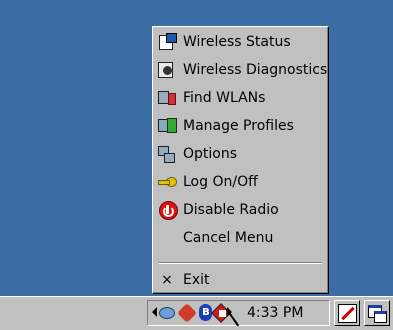 The width and height of the screenshot is (393, 330). What do you see at coordinates (255, 70) in the screenshot?
I see `menu-item-label: Wireless Diagnostics` at bounding box center [255, 70].